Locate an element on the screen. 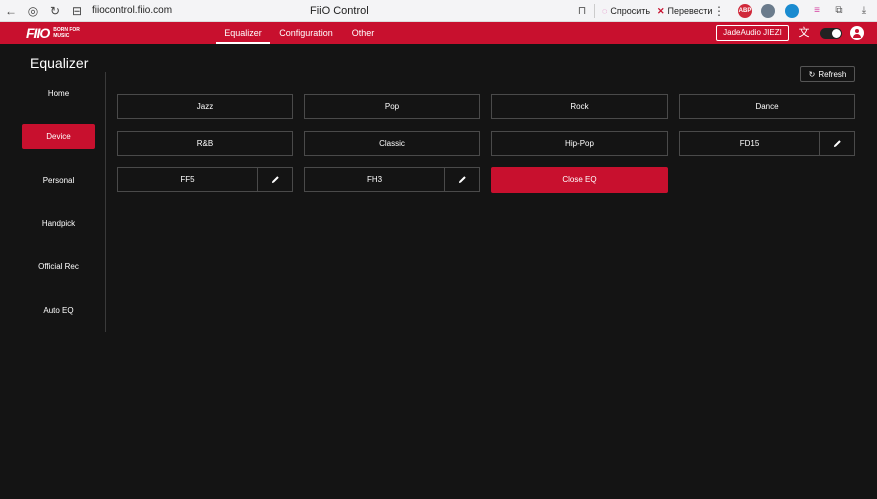 The width and height of the screenshot is (877, 499). shazam-extension-icon is located at coordinates (792, 11).